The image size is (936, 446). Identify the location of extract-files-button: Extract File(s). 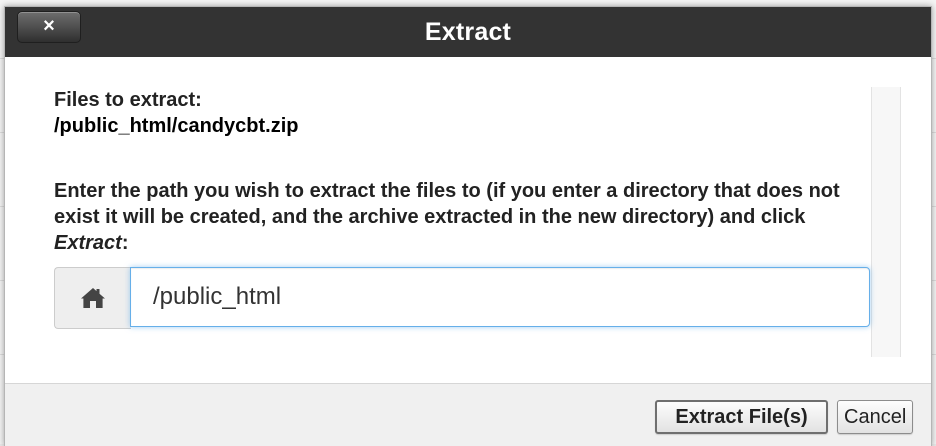
(741, 417).